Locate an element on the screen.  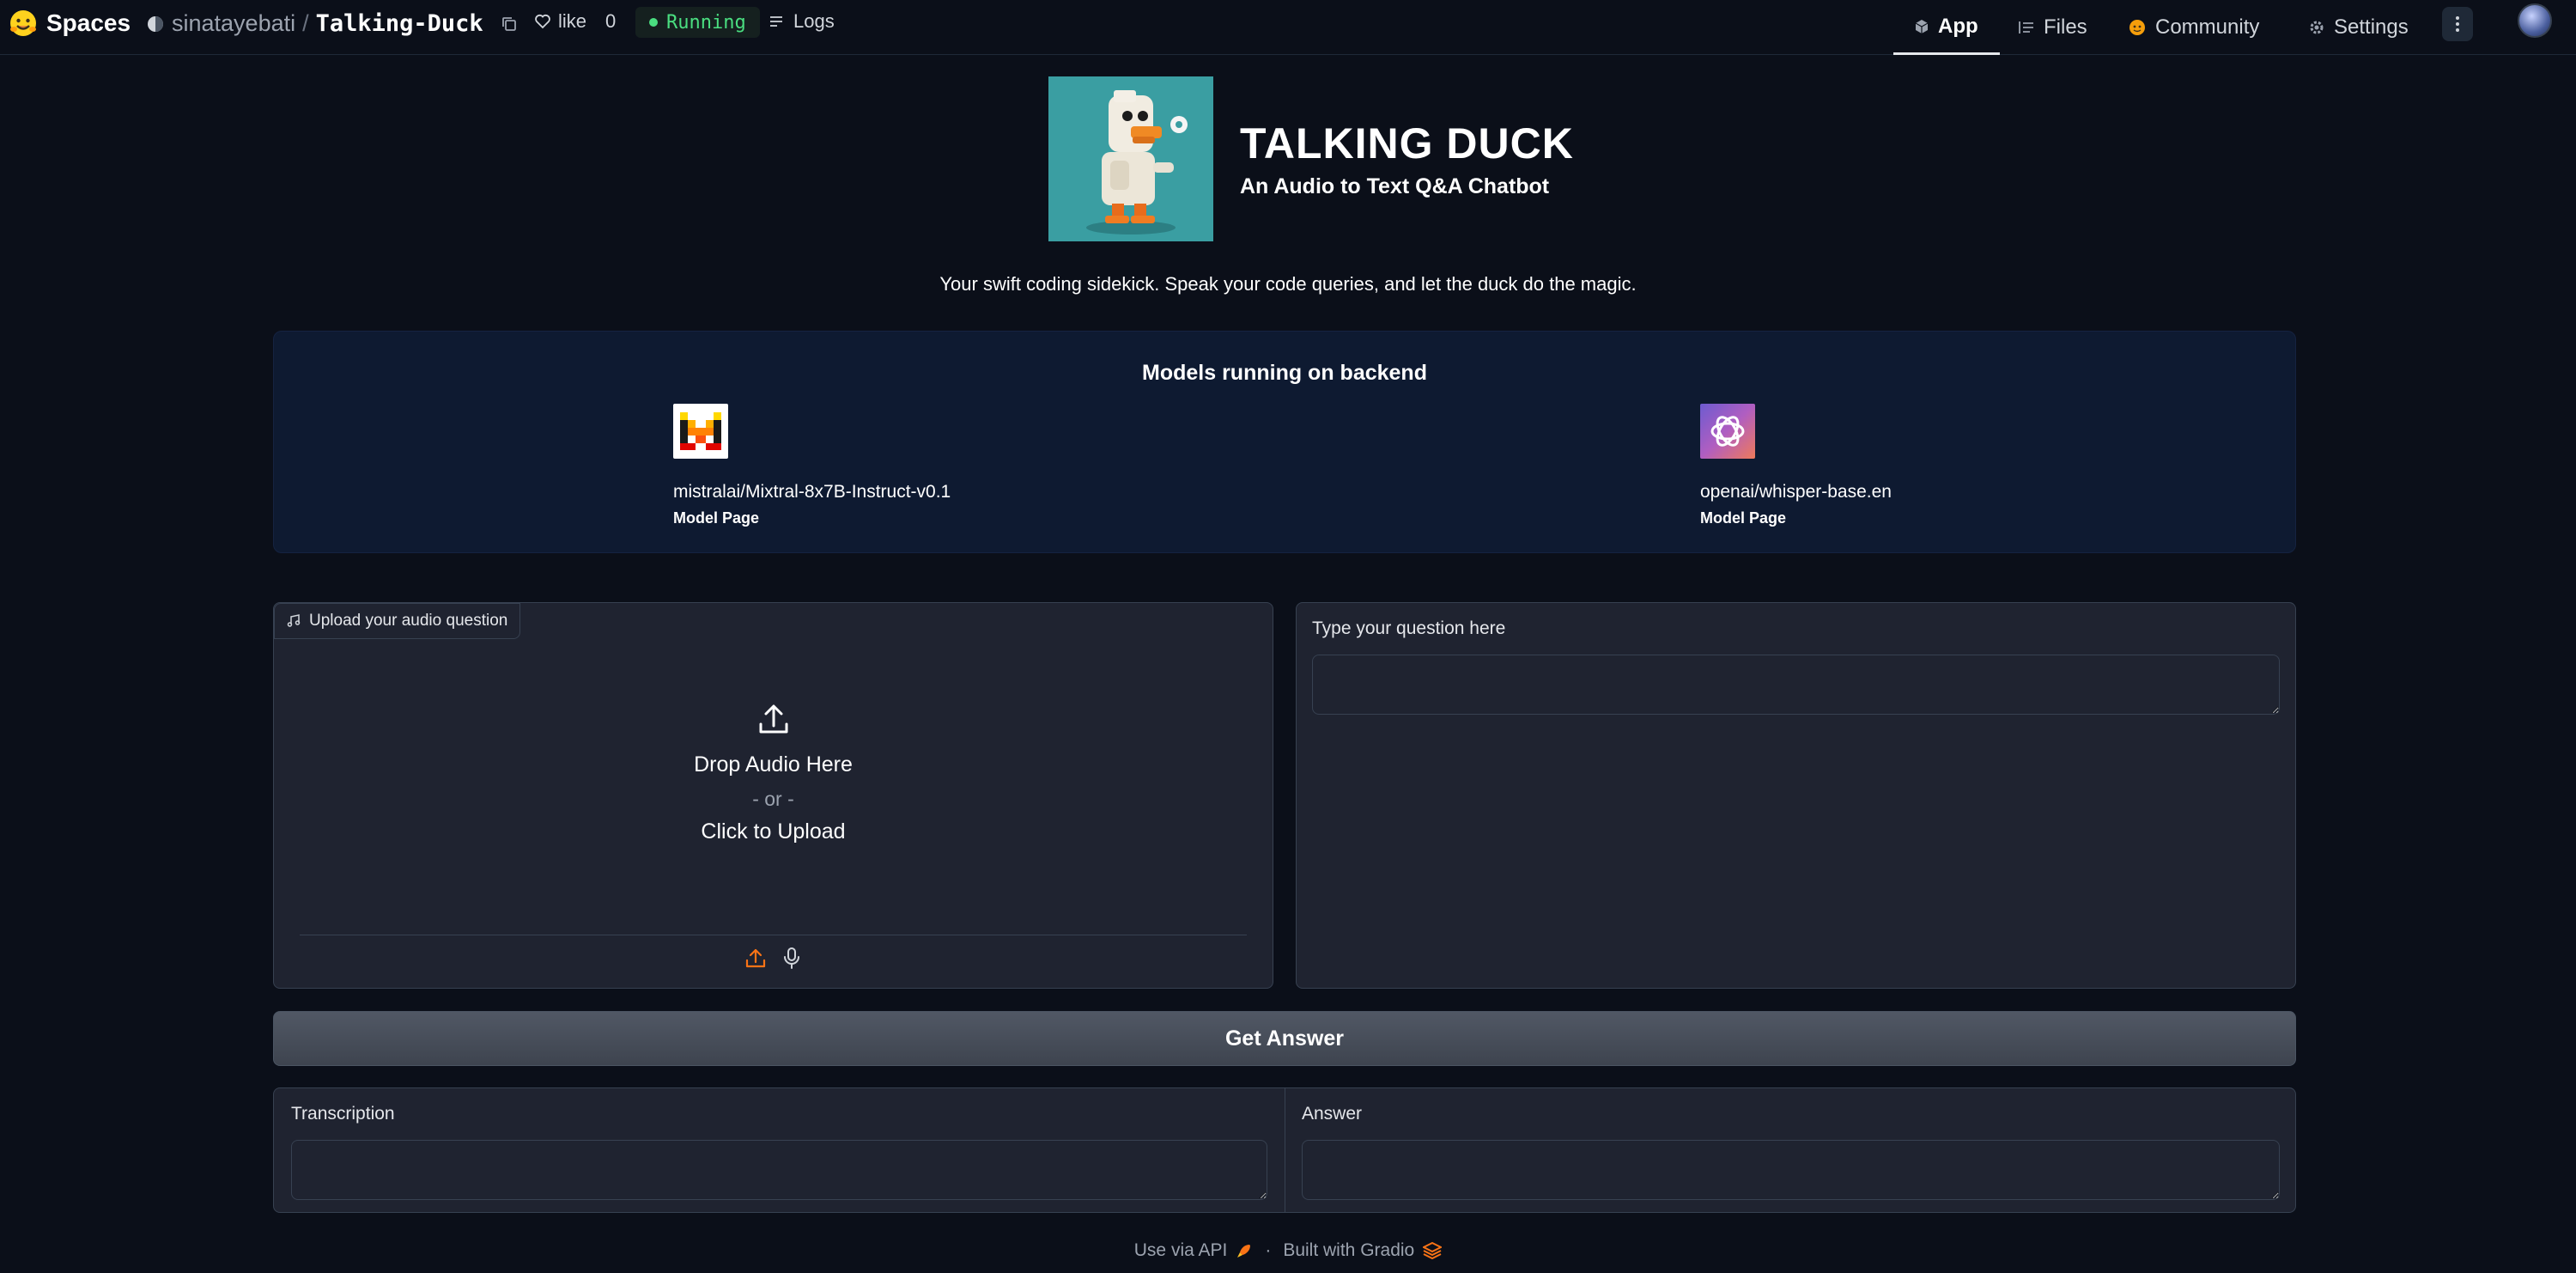
built-with-gradio-label: Built with Gradio is located at coordinates (1349, 1250).